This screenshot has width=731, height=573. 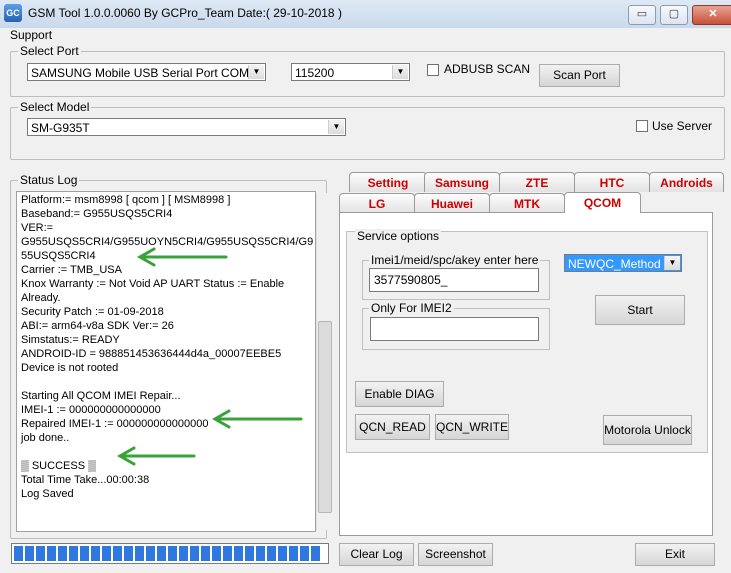 What do you see at coordinates (454, 329) in the screenshot?
I see `imei2-input` at bounding box center [454, 329].